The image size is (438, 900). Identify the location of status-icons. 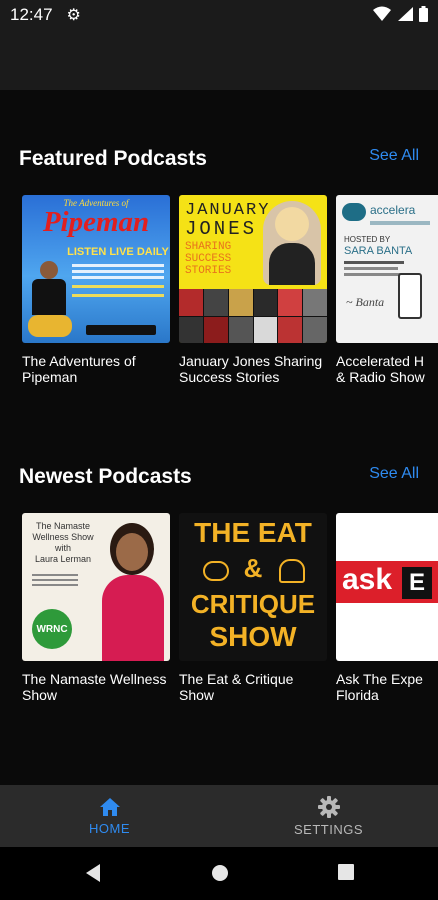
(400, 14).